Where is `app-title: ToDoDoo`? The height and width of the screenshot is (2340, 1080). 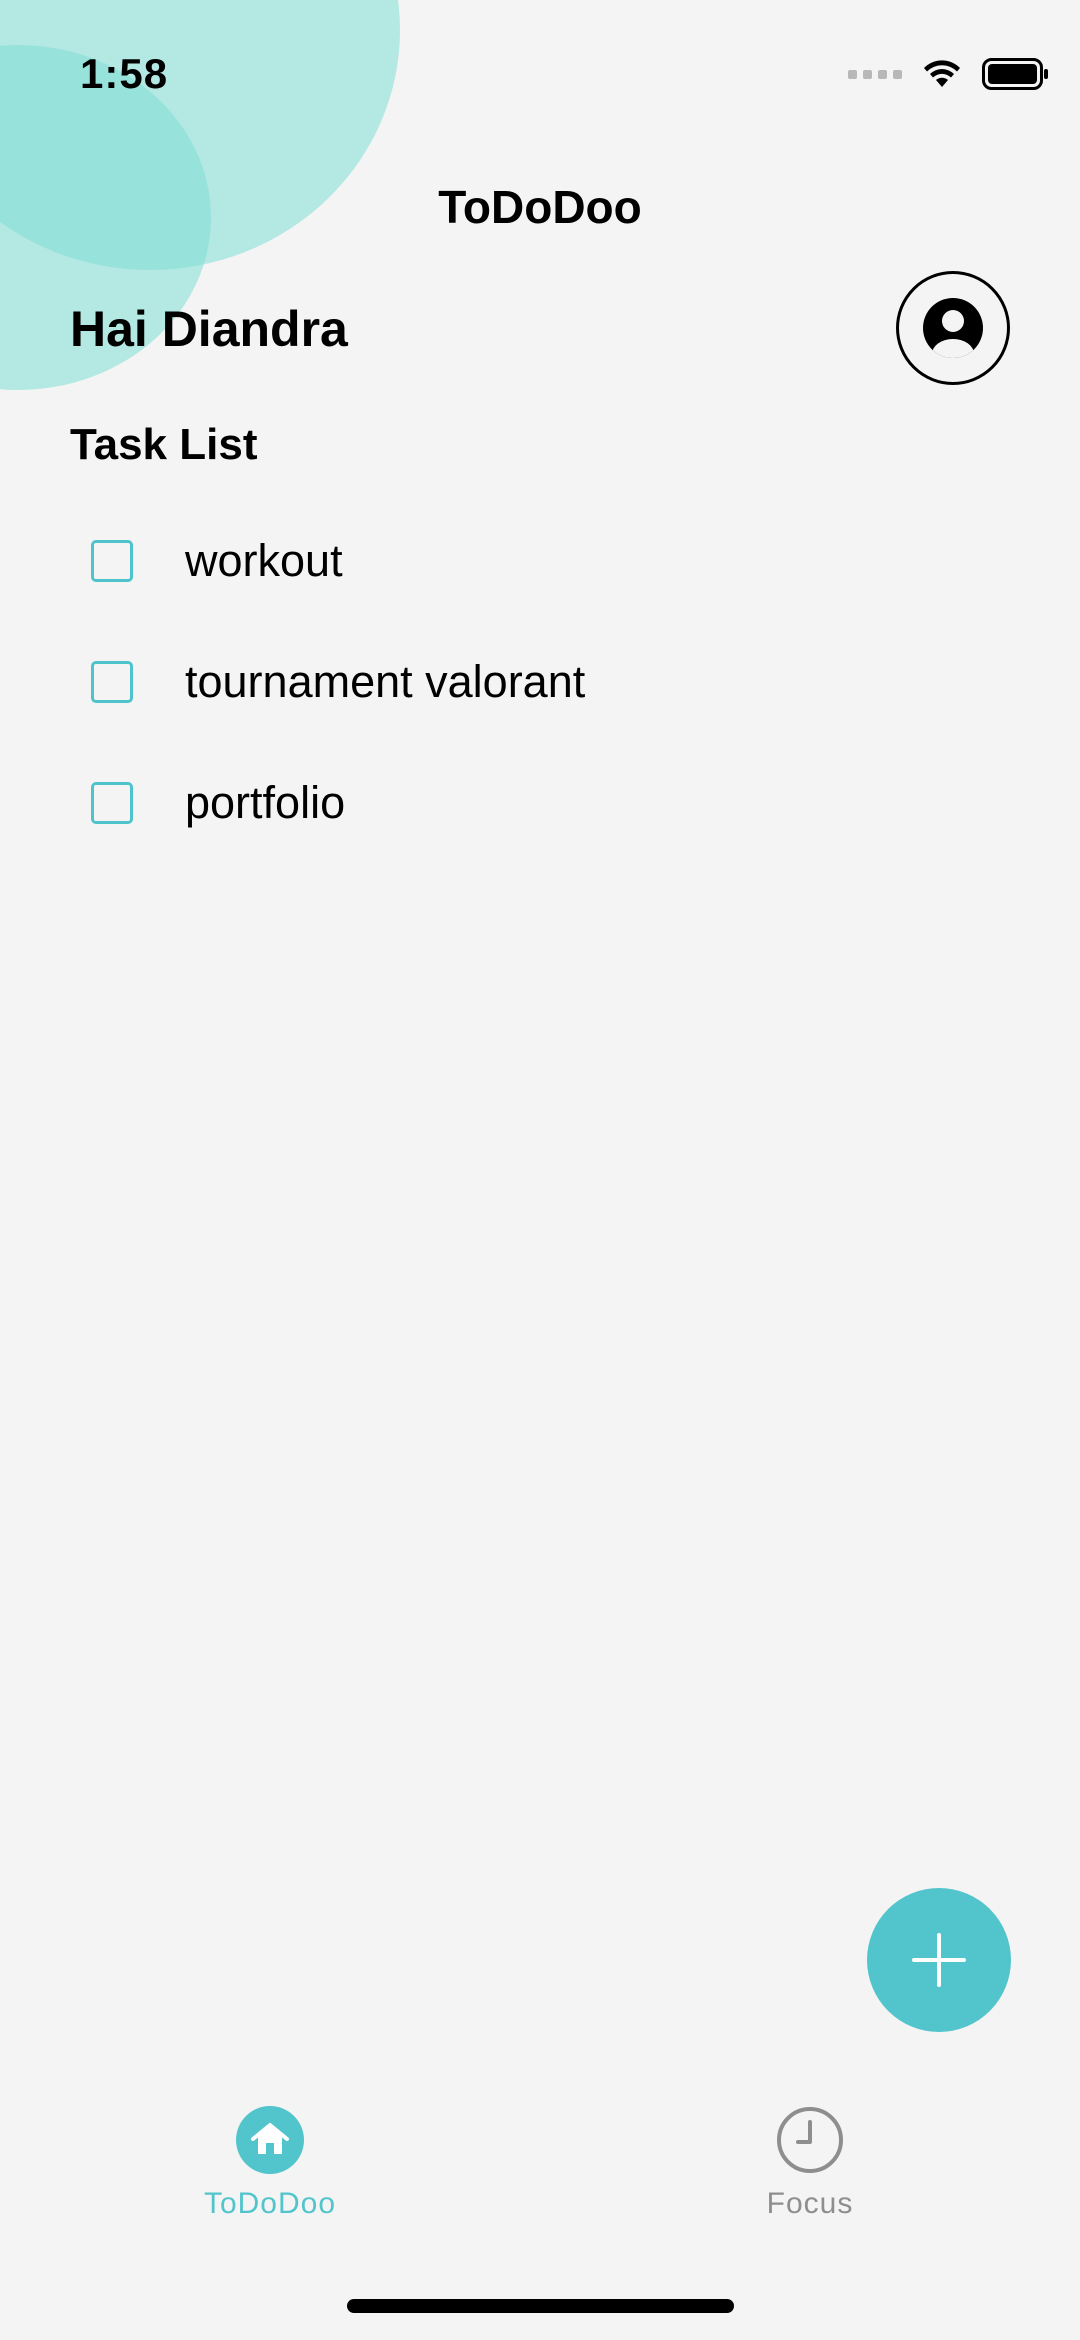 app-title: ToDoDoo is located at coordinates (540, 207).